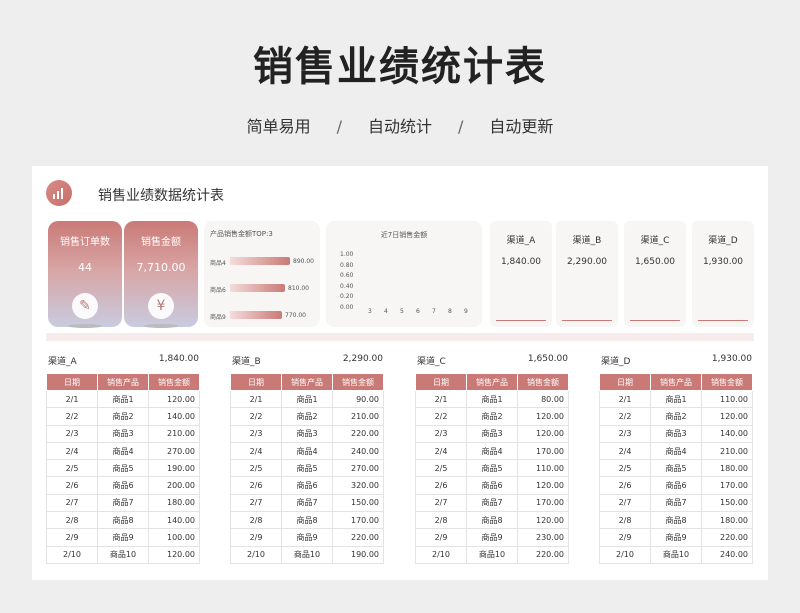 The width and height of the screenshot is (800, 613). What do you see at coordinates (358, 399) in the screenshot?
I see `amount-cell: 90.00` at bounding box center [358, 399].